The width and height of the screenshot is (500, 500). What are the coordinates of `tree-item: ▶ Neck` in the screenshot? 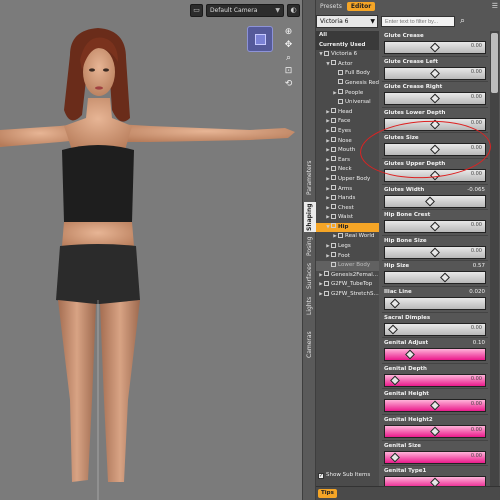 It's located at (347, 170).